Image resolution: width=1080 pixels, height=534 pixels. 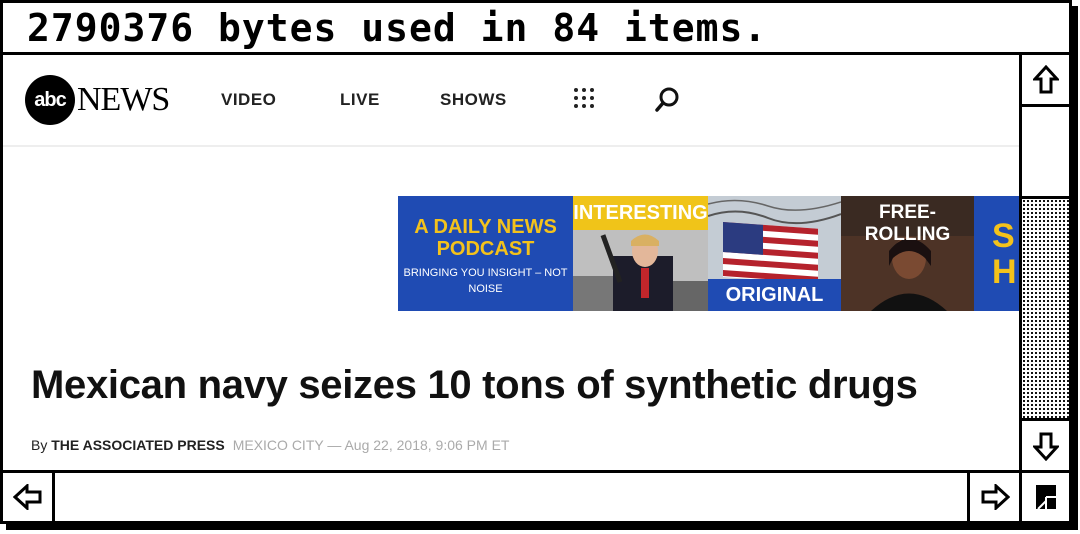 I want to click on nav-item-video: VIDEO, so click(x=248, y=100).